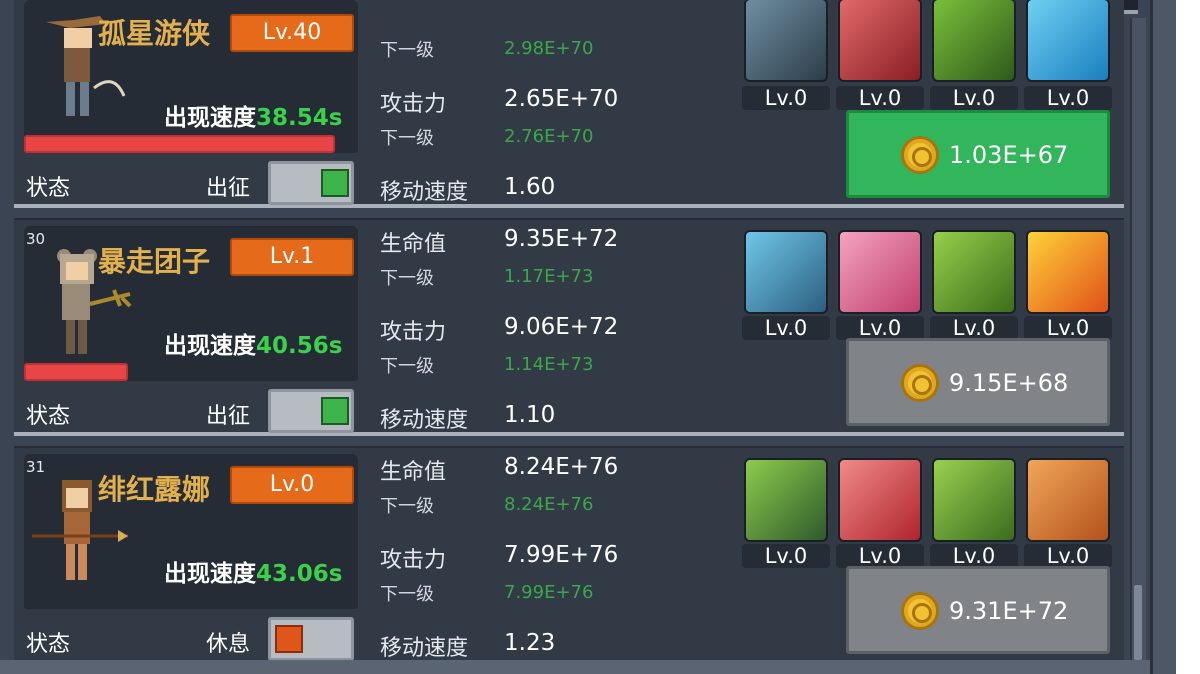  I want to click on hero-level-badge: Lv.40, so click(292, 33).